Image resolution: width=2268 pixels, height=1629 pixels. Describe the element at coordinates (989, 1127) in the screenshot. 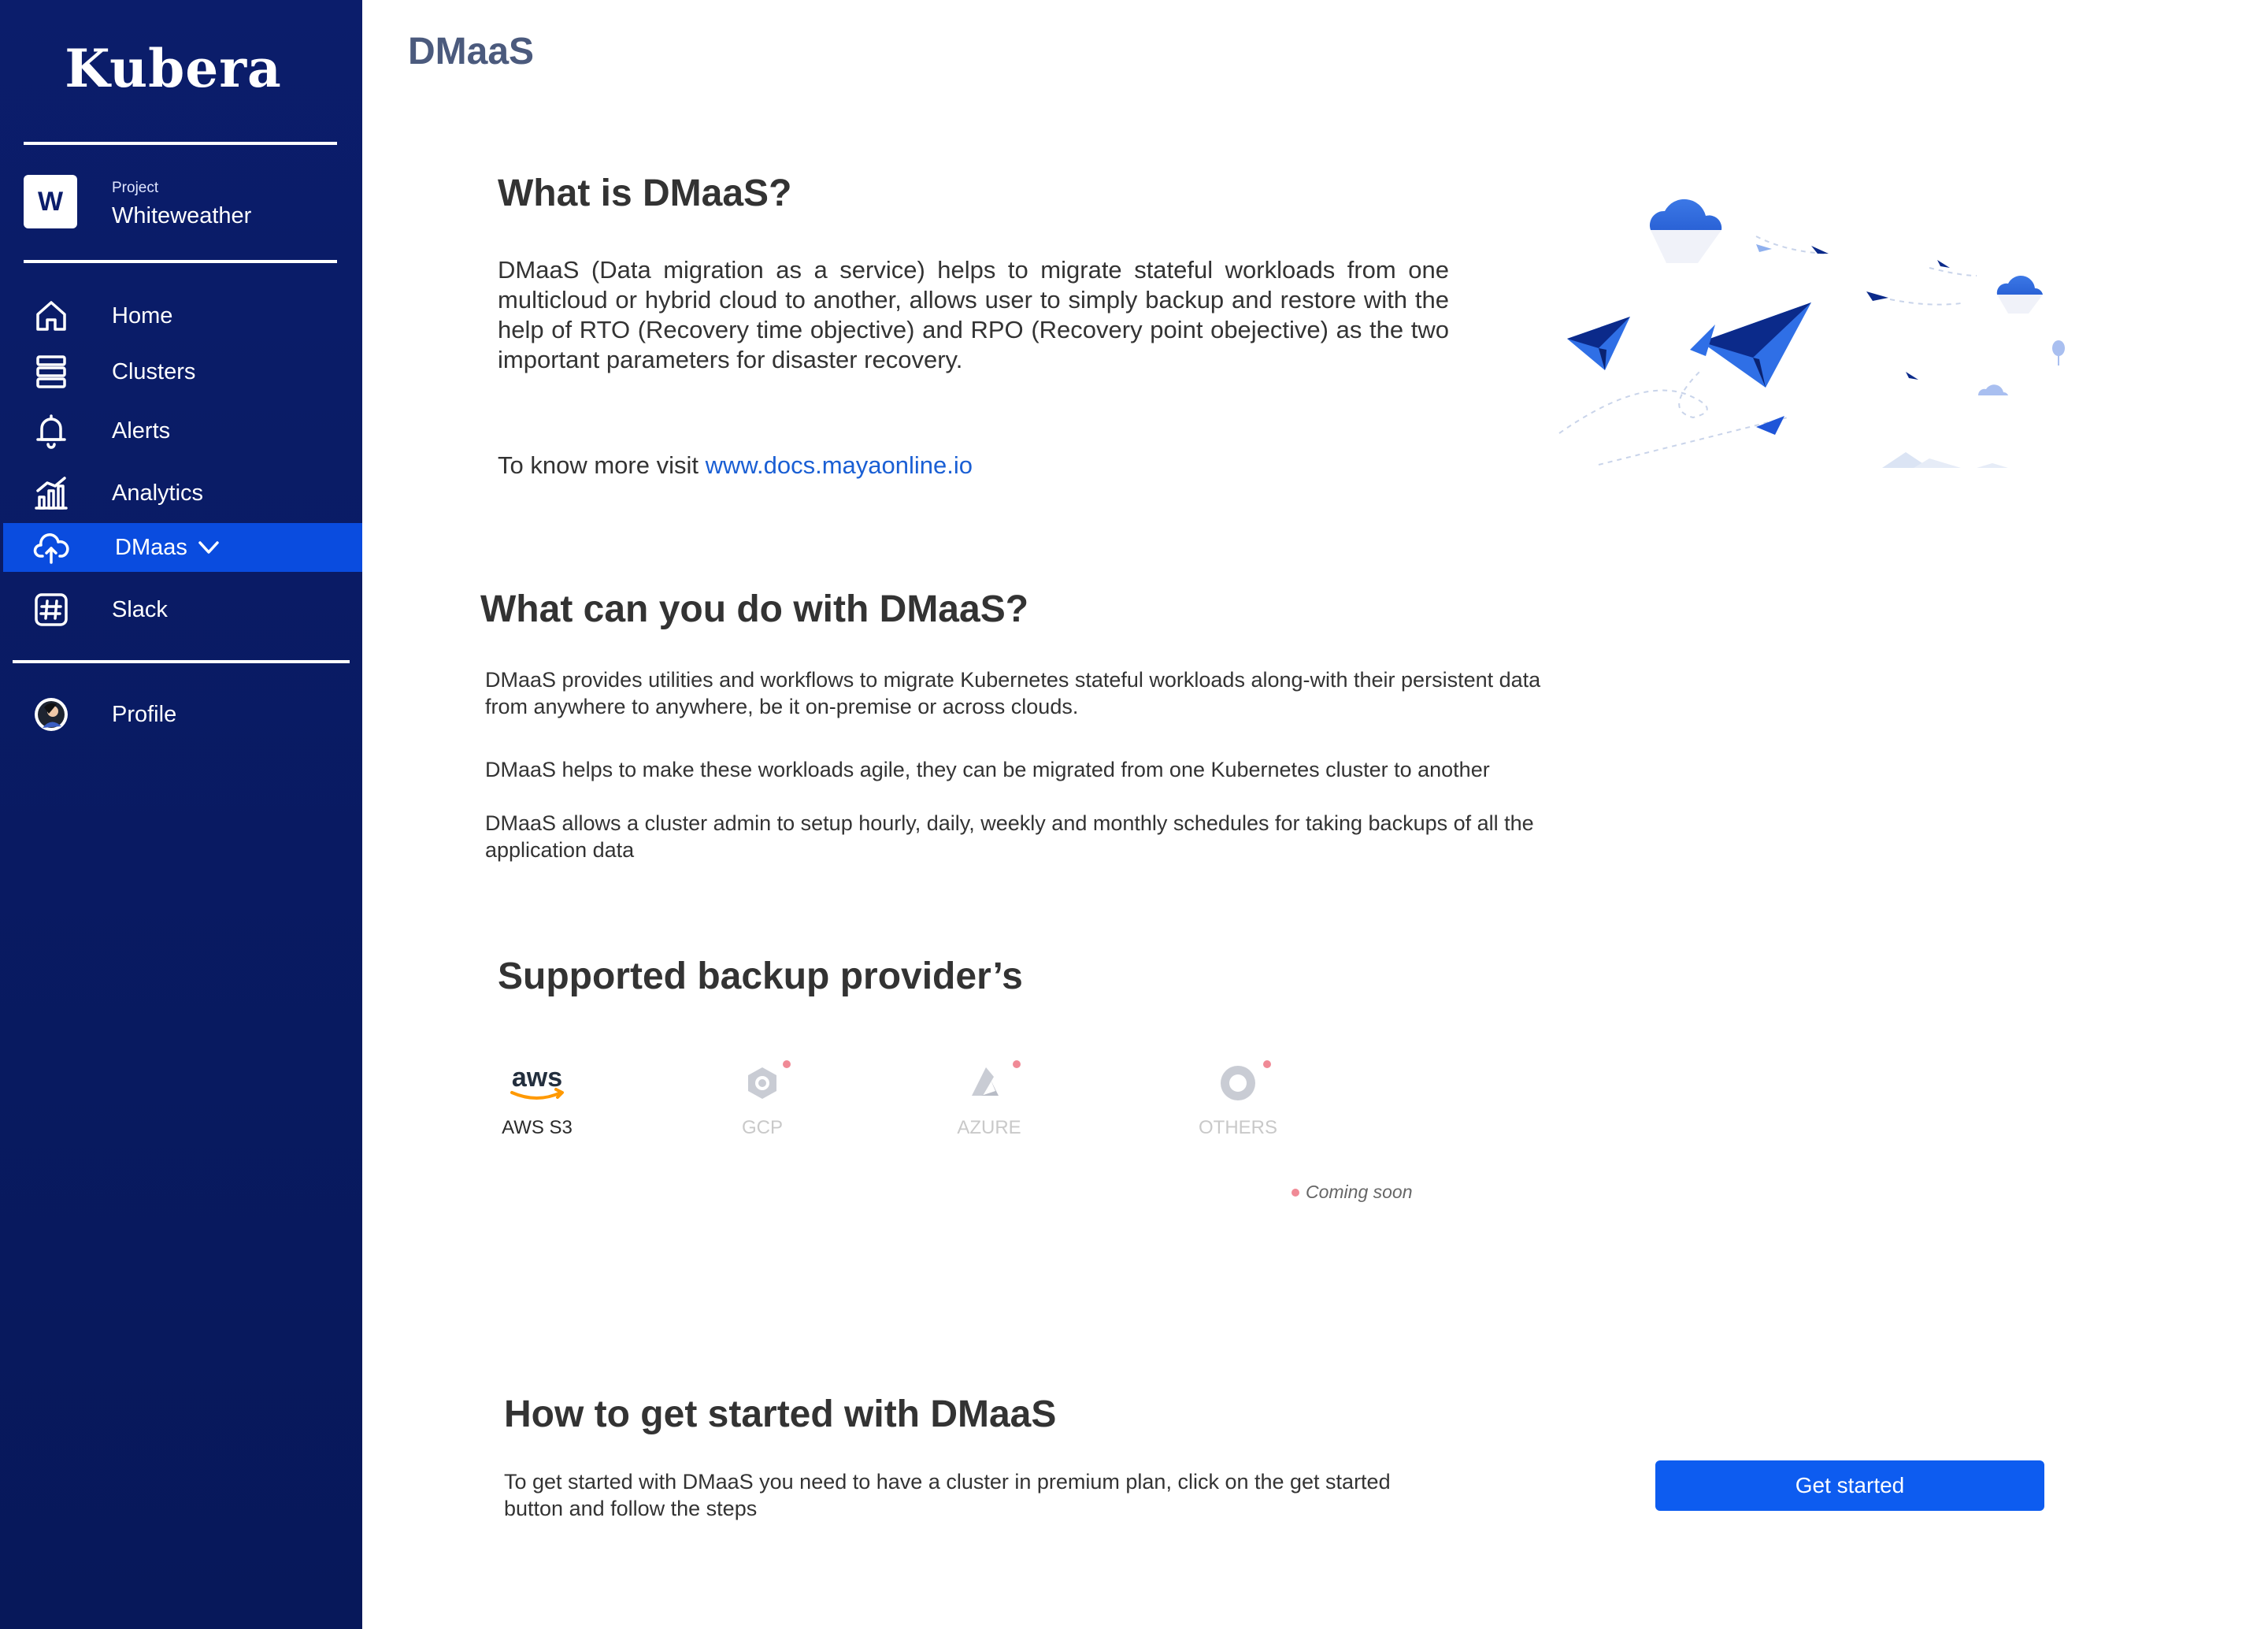

I see `provider-label: AZURE` at that location.